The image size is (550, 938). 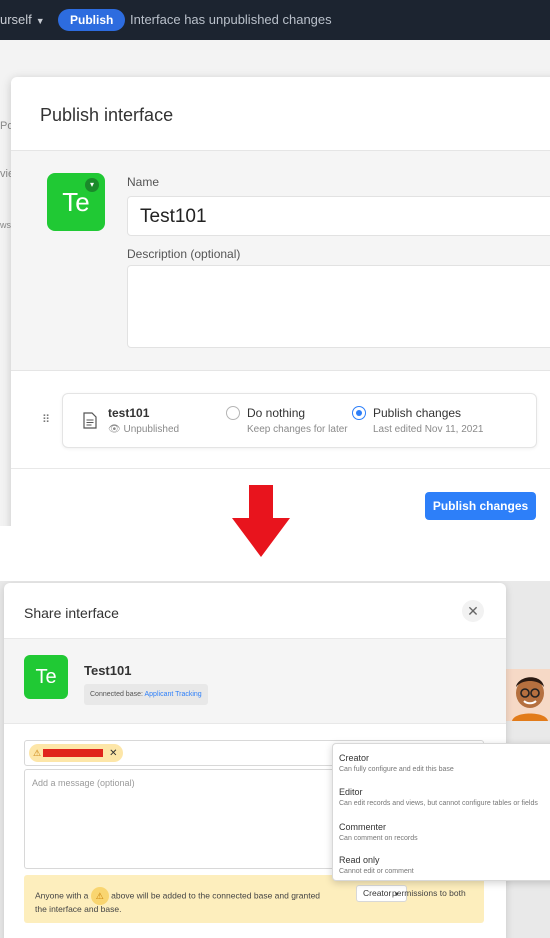 I want to click on chevron-down-icon: ▾, so click(x=92, y=185).